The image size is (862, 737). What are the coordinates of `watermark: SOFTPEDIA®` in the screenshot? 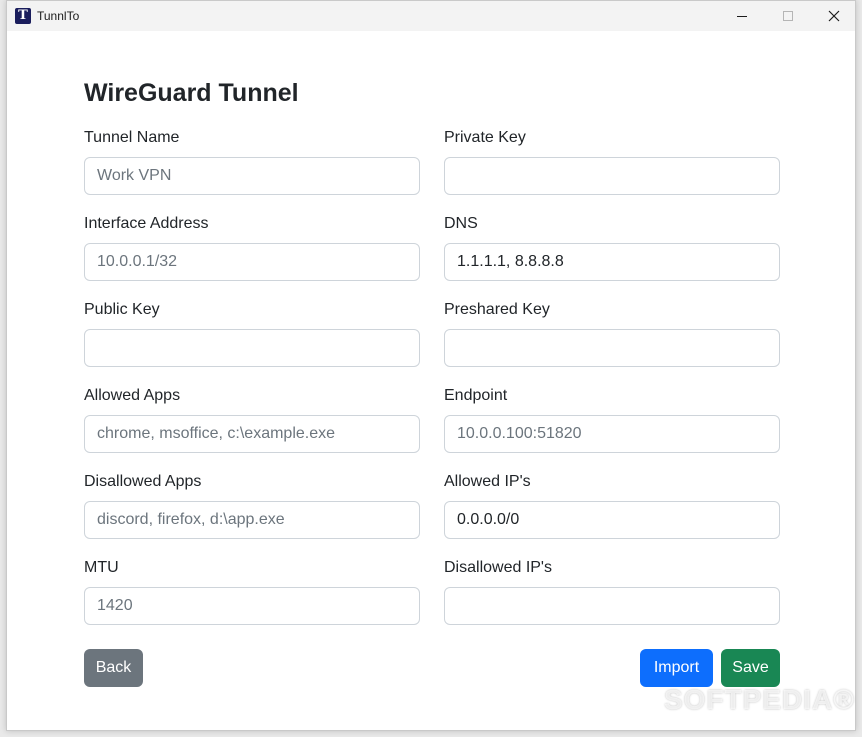 It's located at (759, 699).